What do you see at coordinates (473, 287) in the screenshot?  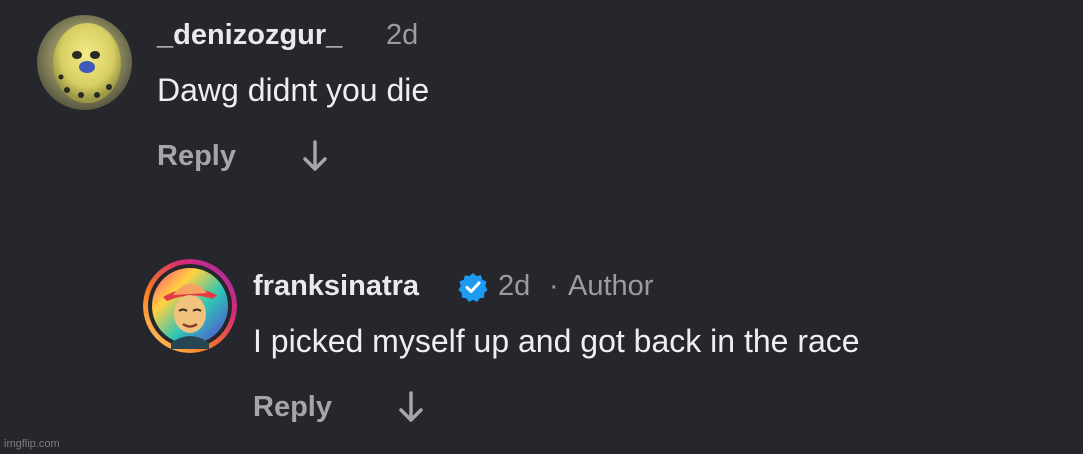 I see `verified-badge-icon` at bounding box center [473, 287].